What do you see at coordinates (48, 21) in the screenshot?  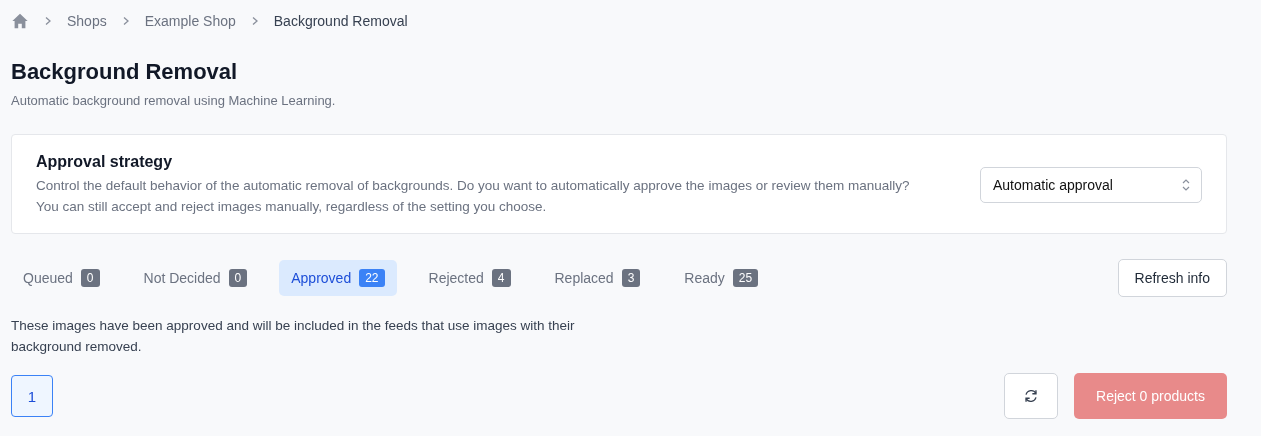 I see `chevron-icon` at bounding box center [48, 21].